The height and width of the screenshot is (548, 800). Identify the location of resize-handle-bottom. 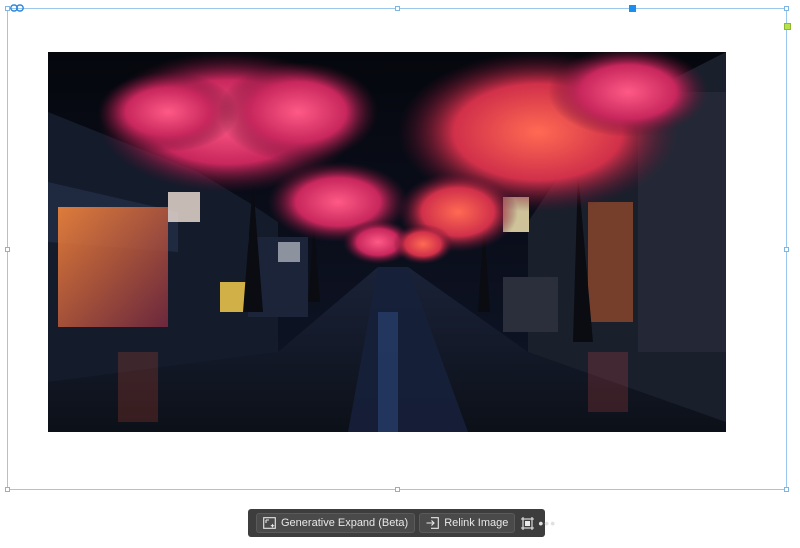
(397, 489).